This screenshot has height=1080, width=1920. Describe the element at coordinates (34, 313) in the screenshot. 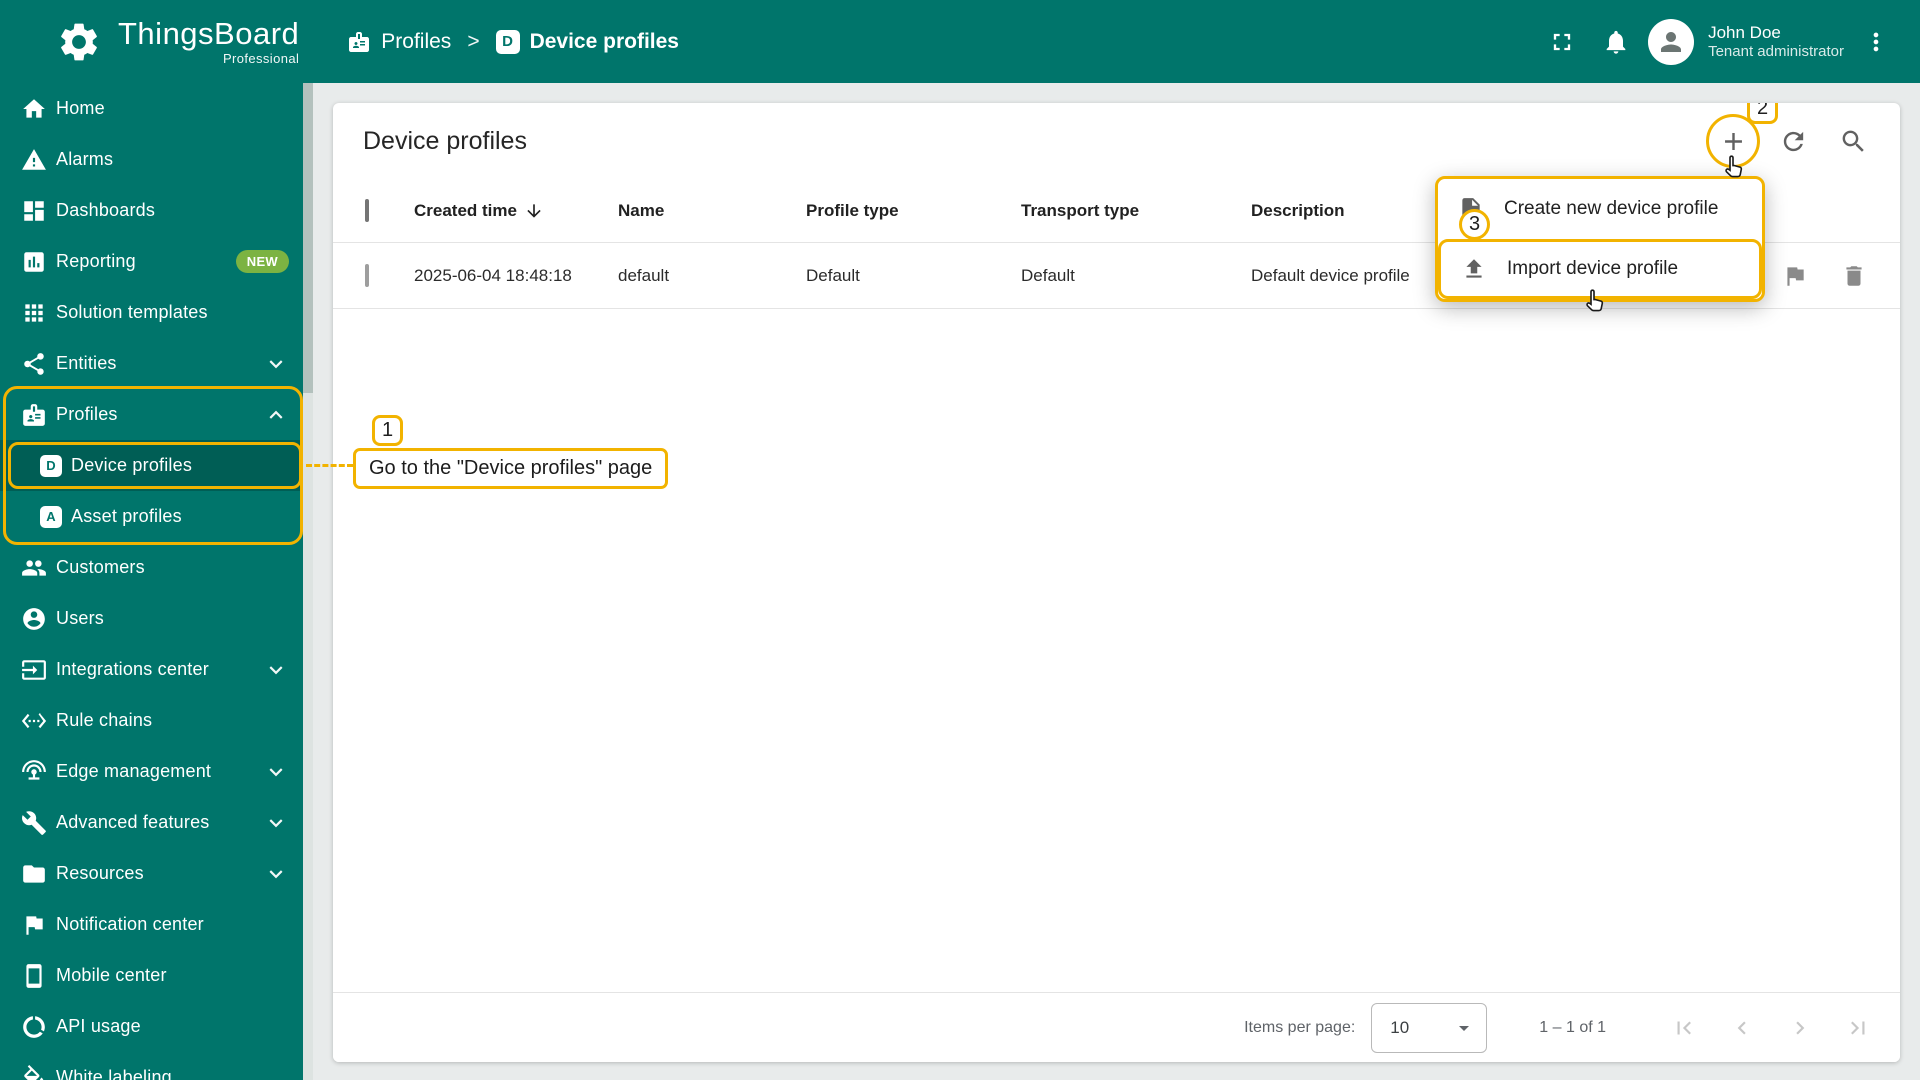

I see `apps-grid-icon` at that location.